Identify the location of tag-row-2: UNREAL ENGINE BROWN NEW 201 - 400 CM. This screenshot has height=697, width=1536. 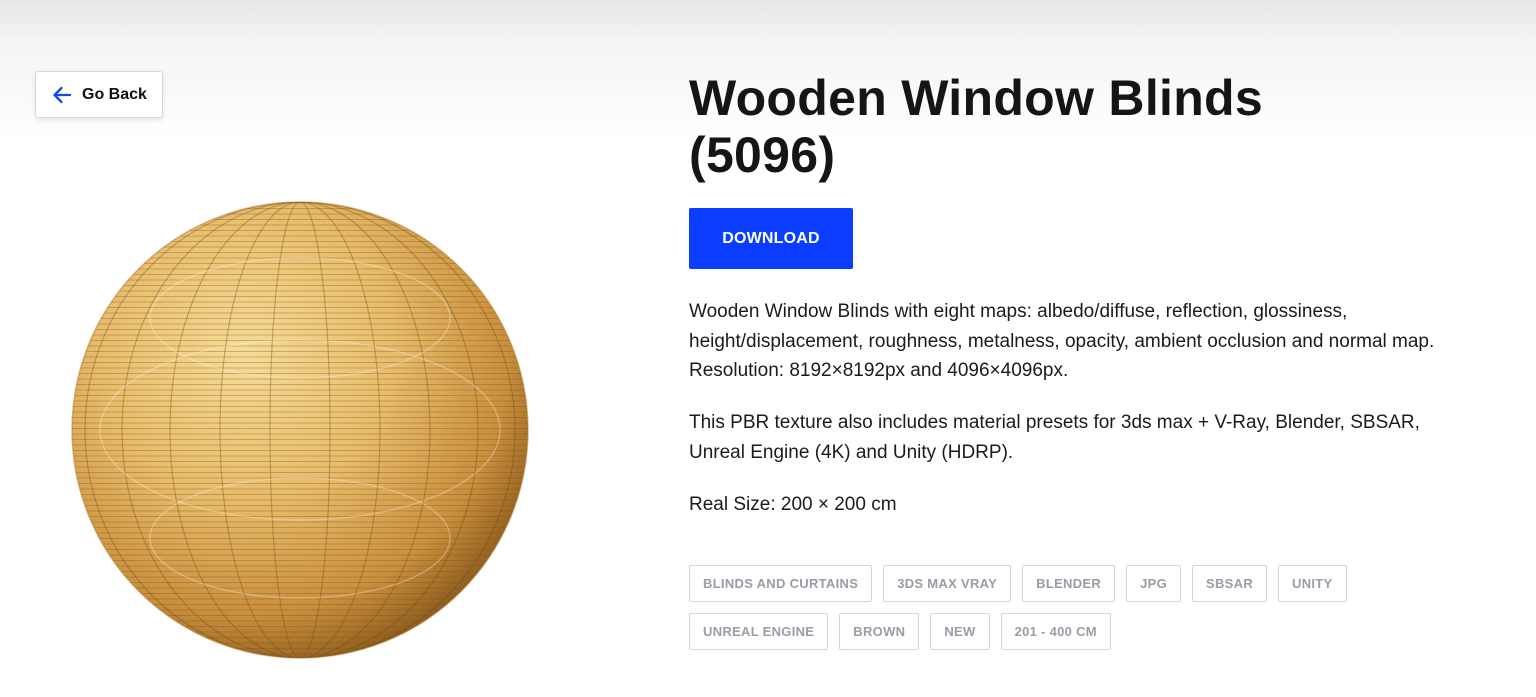
(1039, 631).